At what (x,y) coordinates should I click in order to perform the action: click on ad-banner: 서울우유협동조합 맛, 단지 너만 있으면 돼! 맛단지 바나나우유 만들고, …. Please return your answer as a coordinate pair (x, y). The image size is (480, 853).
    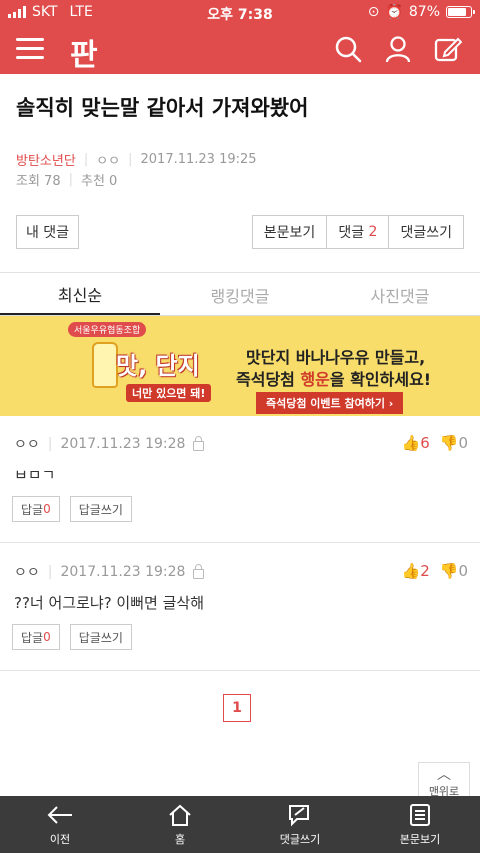
    Looking at the image, I should click on (240, 366).